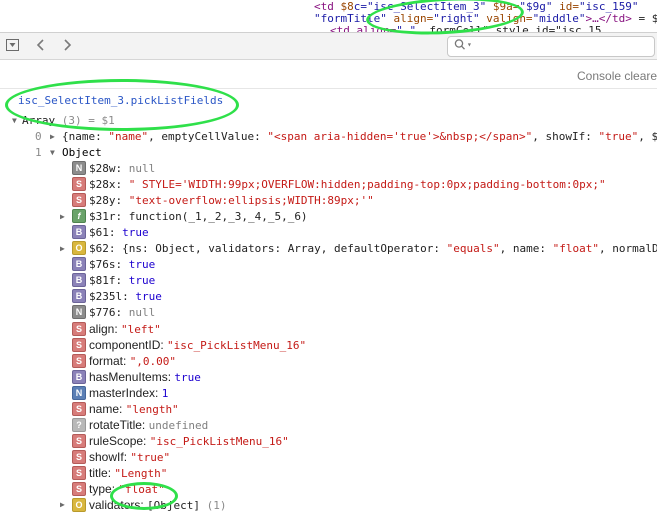 The width and height of the screenshot is (657, 521). Describe the element at coordinates (41, 46) in the screenshot. I see `chevron-left-icon` at that location.